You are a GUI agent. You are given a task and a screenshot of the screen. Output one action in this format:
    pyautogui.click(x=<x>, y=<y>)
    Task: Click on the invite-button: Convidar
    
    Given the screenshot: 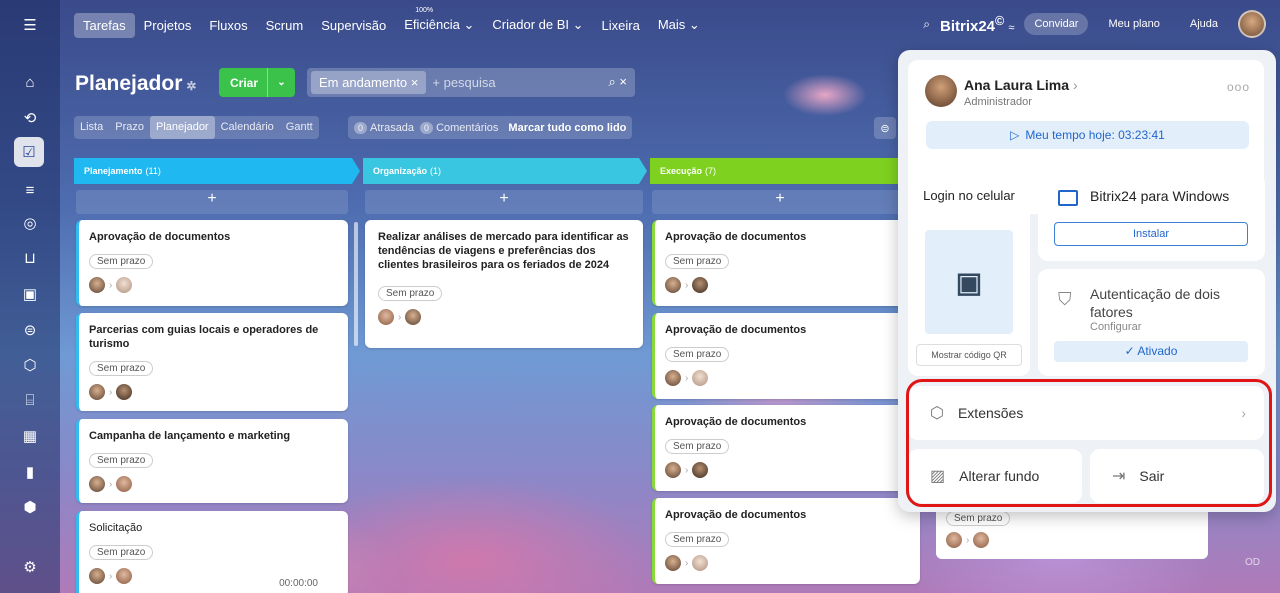 What is the action you would take?
    pyautogui.click(x=1056, y=24)
    